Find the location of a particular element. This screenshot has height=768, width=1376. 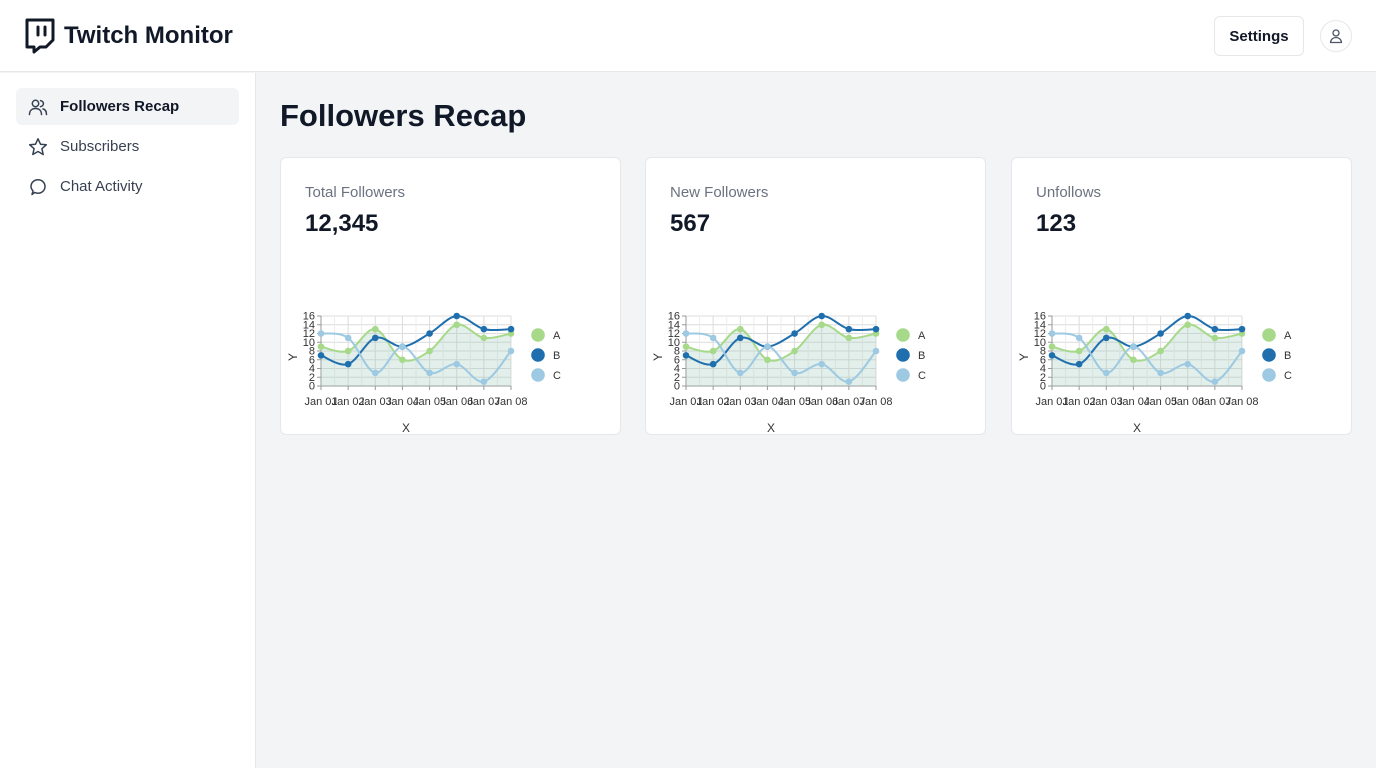

y-axis-label: Y is located at coordinates (658, 357).